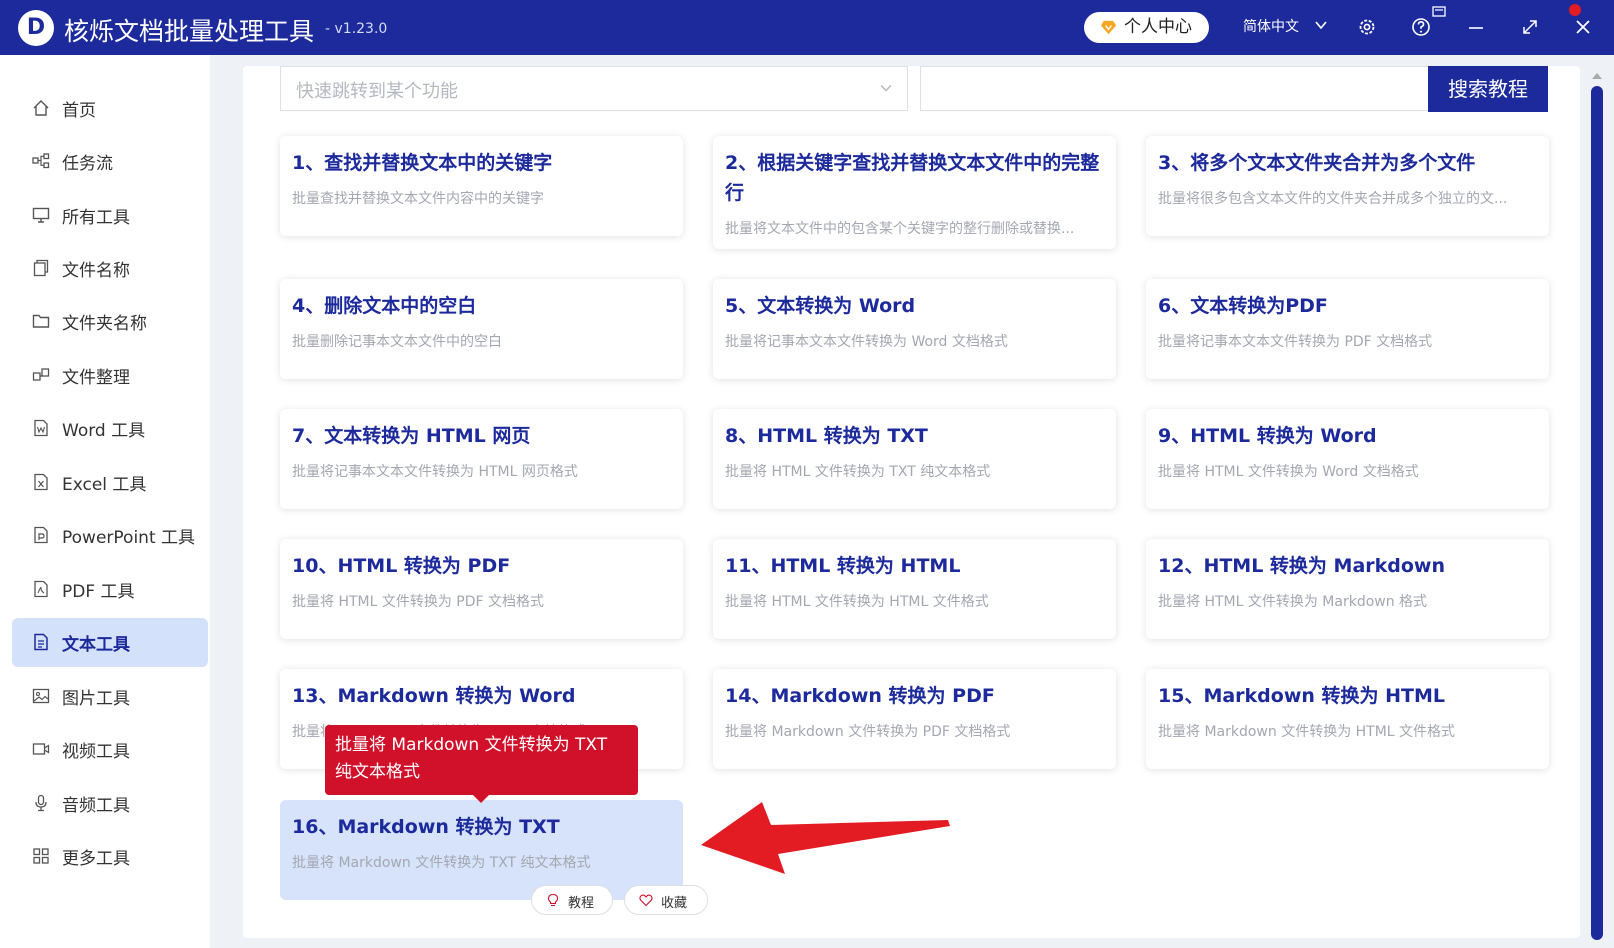  What do you see at coordinates (1307, 732) in the screenshot?
I see `tool-card-desc: 批量将 Markdown 文件转换为 HTML 文件格式` at bounding box center [1307, 732].